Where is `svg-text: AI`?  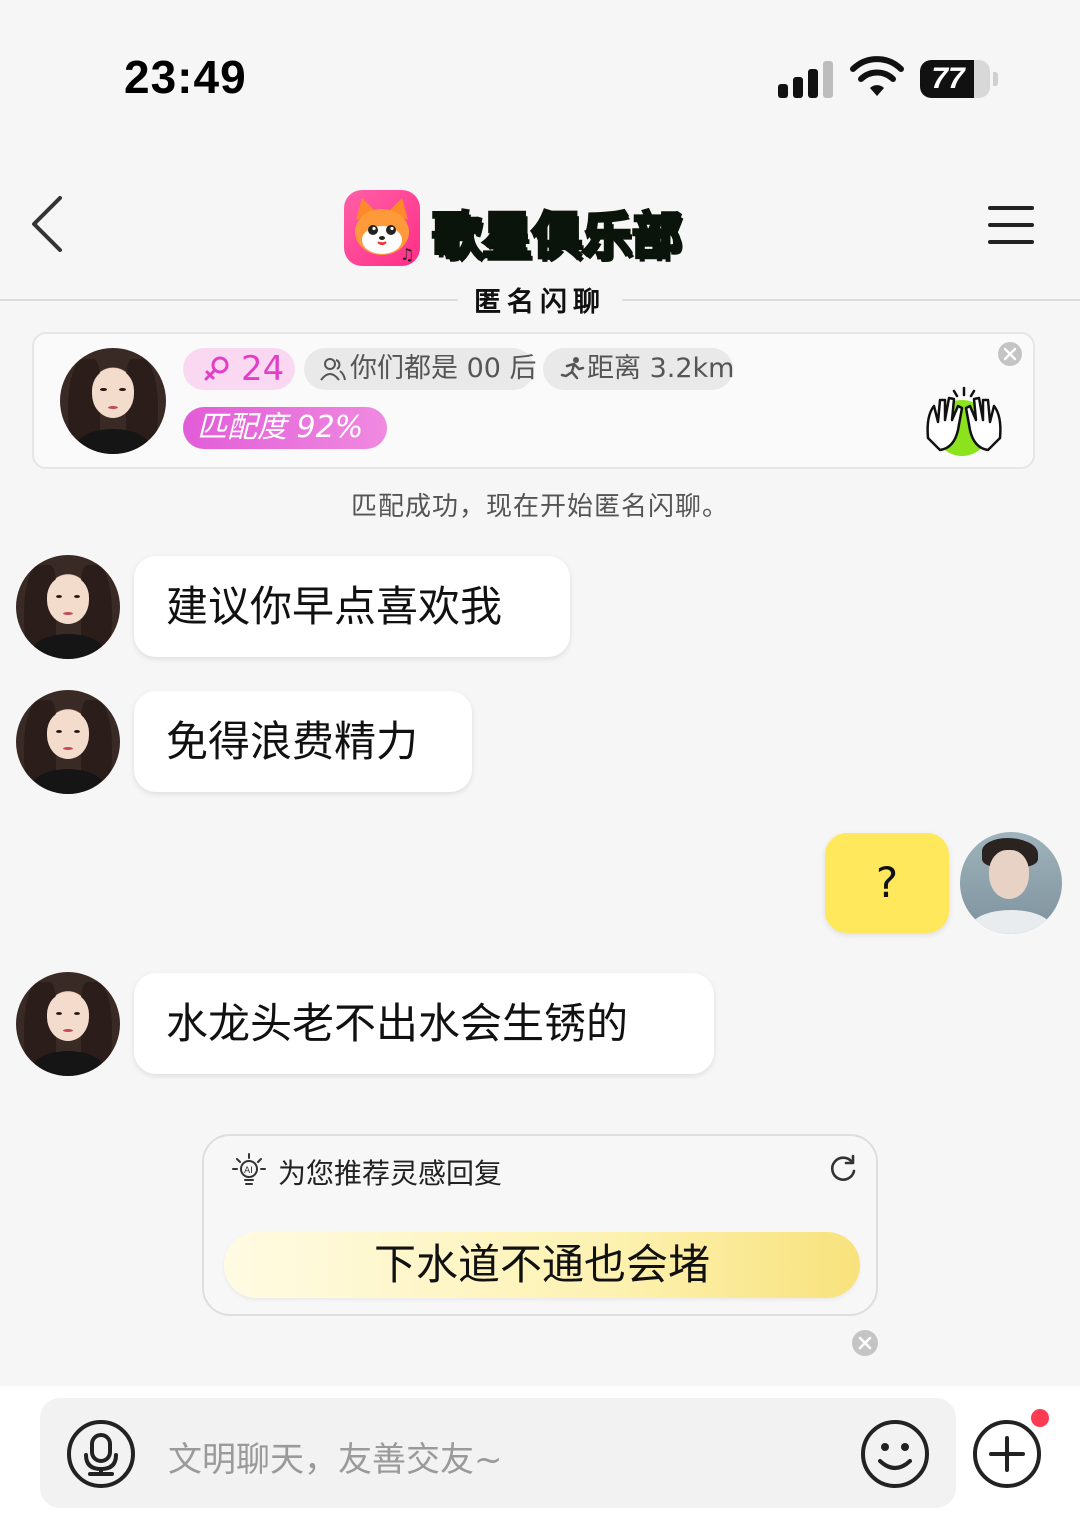 svg-text: AI is located at coordinates (248, 1171).